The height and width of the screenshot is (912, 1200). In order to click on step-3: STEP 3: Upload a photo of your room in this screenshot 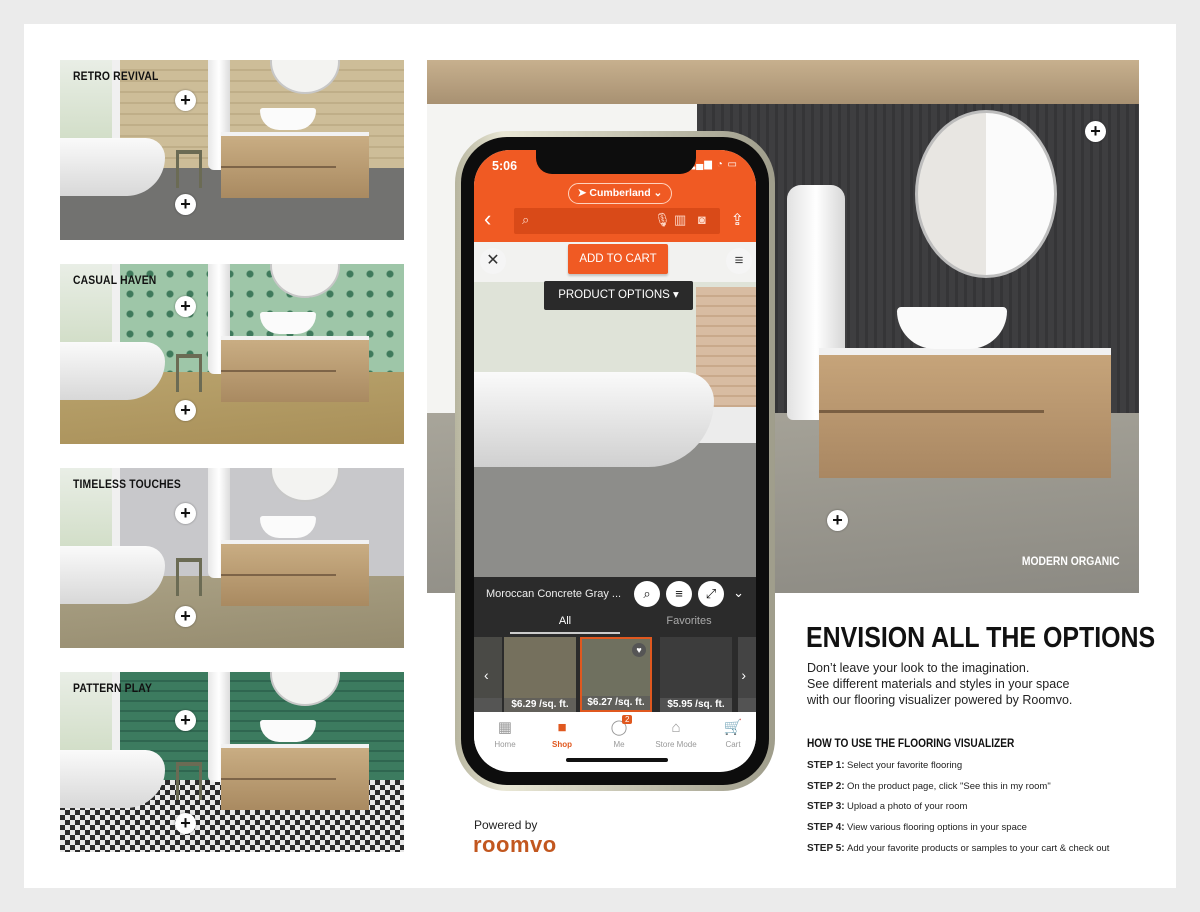, I will do `click(887, 806)`.